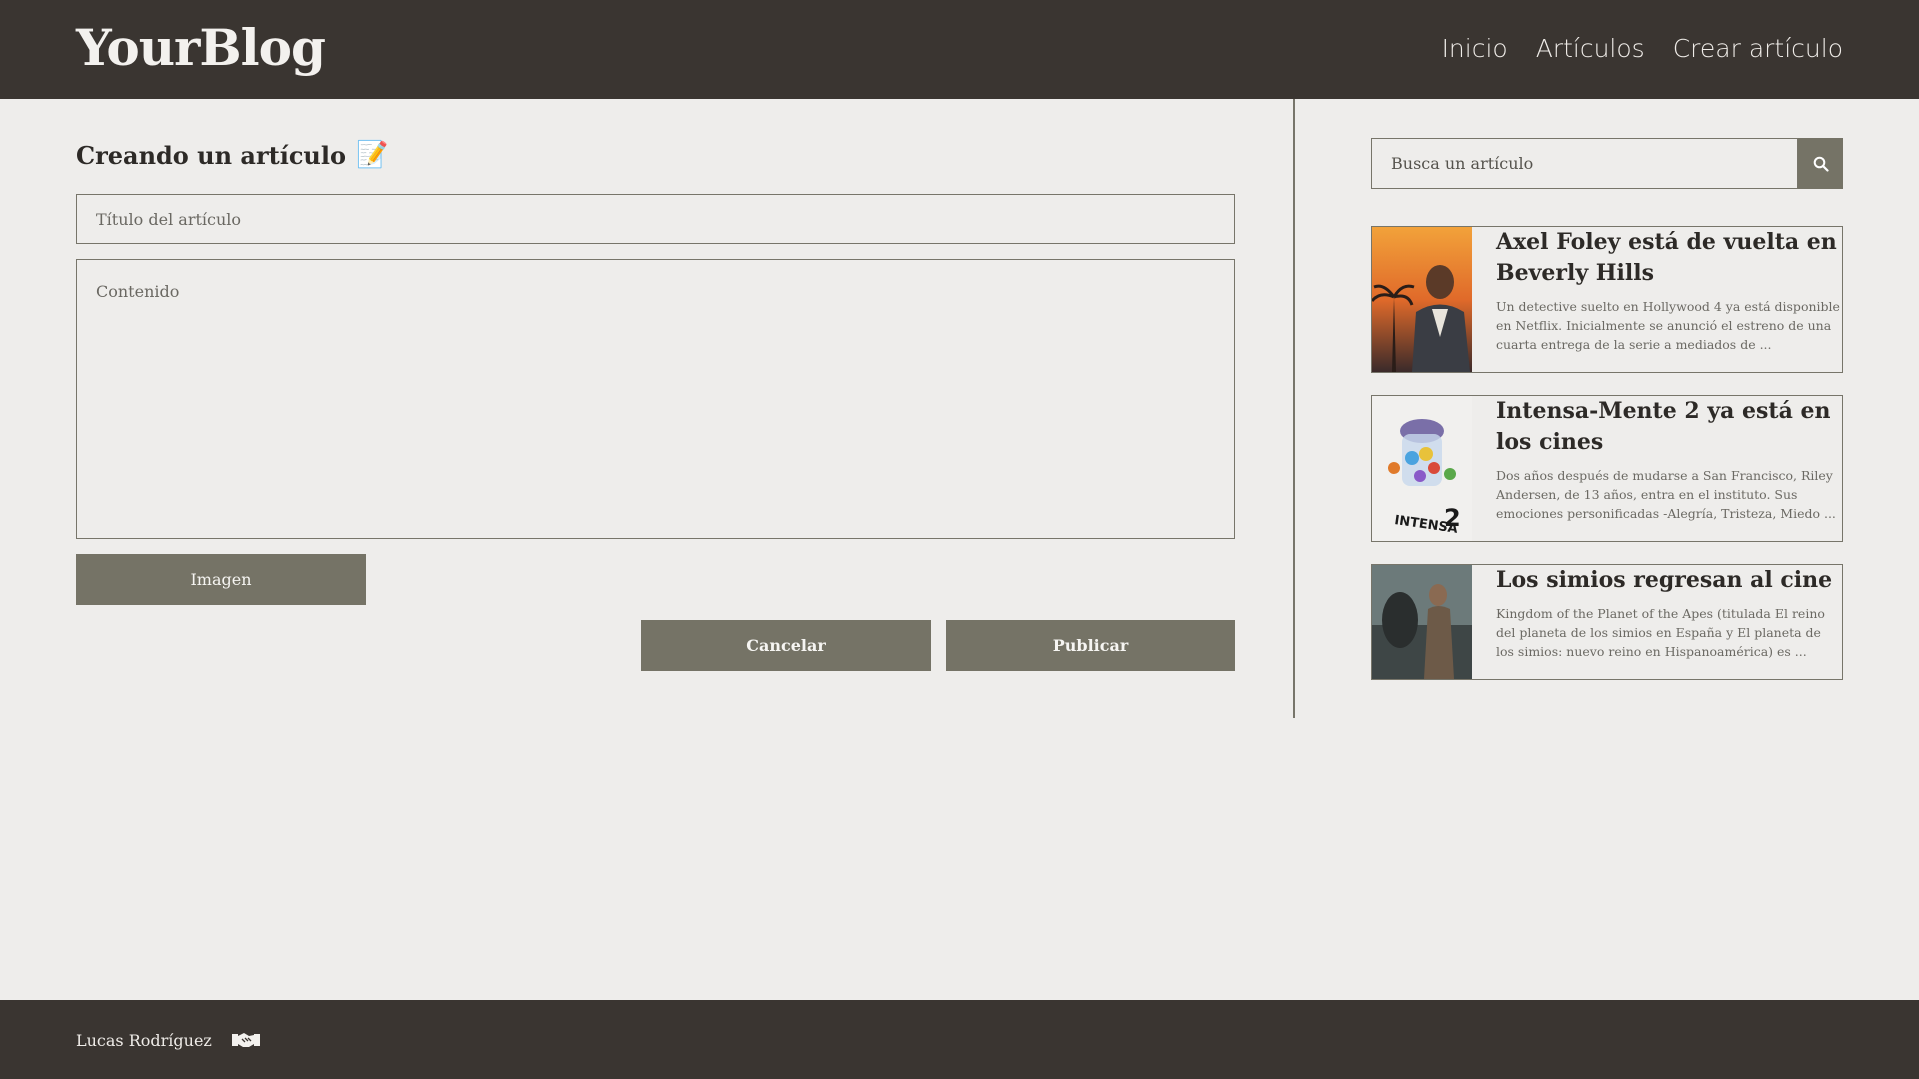  What do you see at coordinates (1452, 518) in the screenshot?
I see `svg-text: 2` at bounding box center [1452, 518].